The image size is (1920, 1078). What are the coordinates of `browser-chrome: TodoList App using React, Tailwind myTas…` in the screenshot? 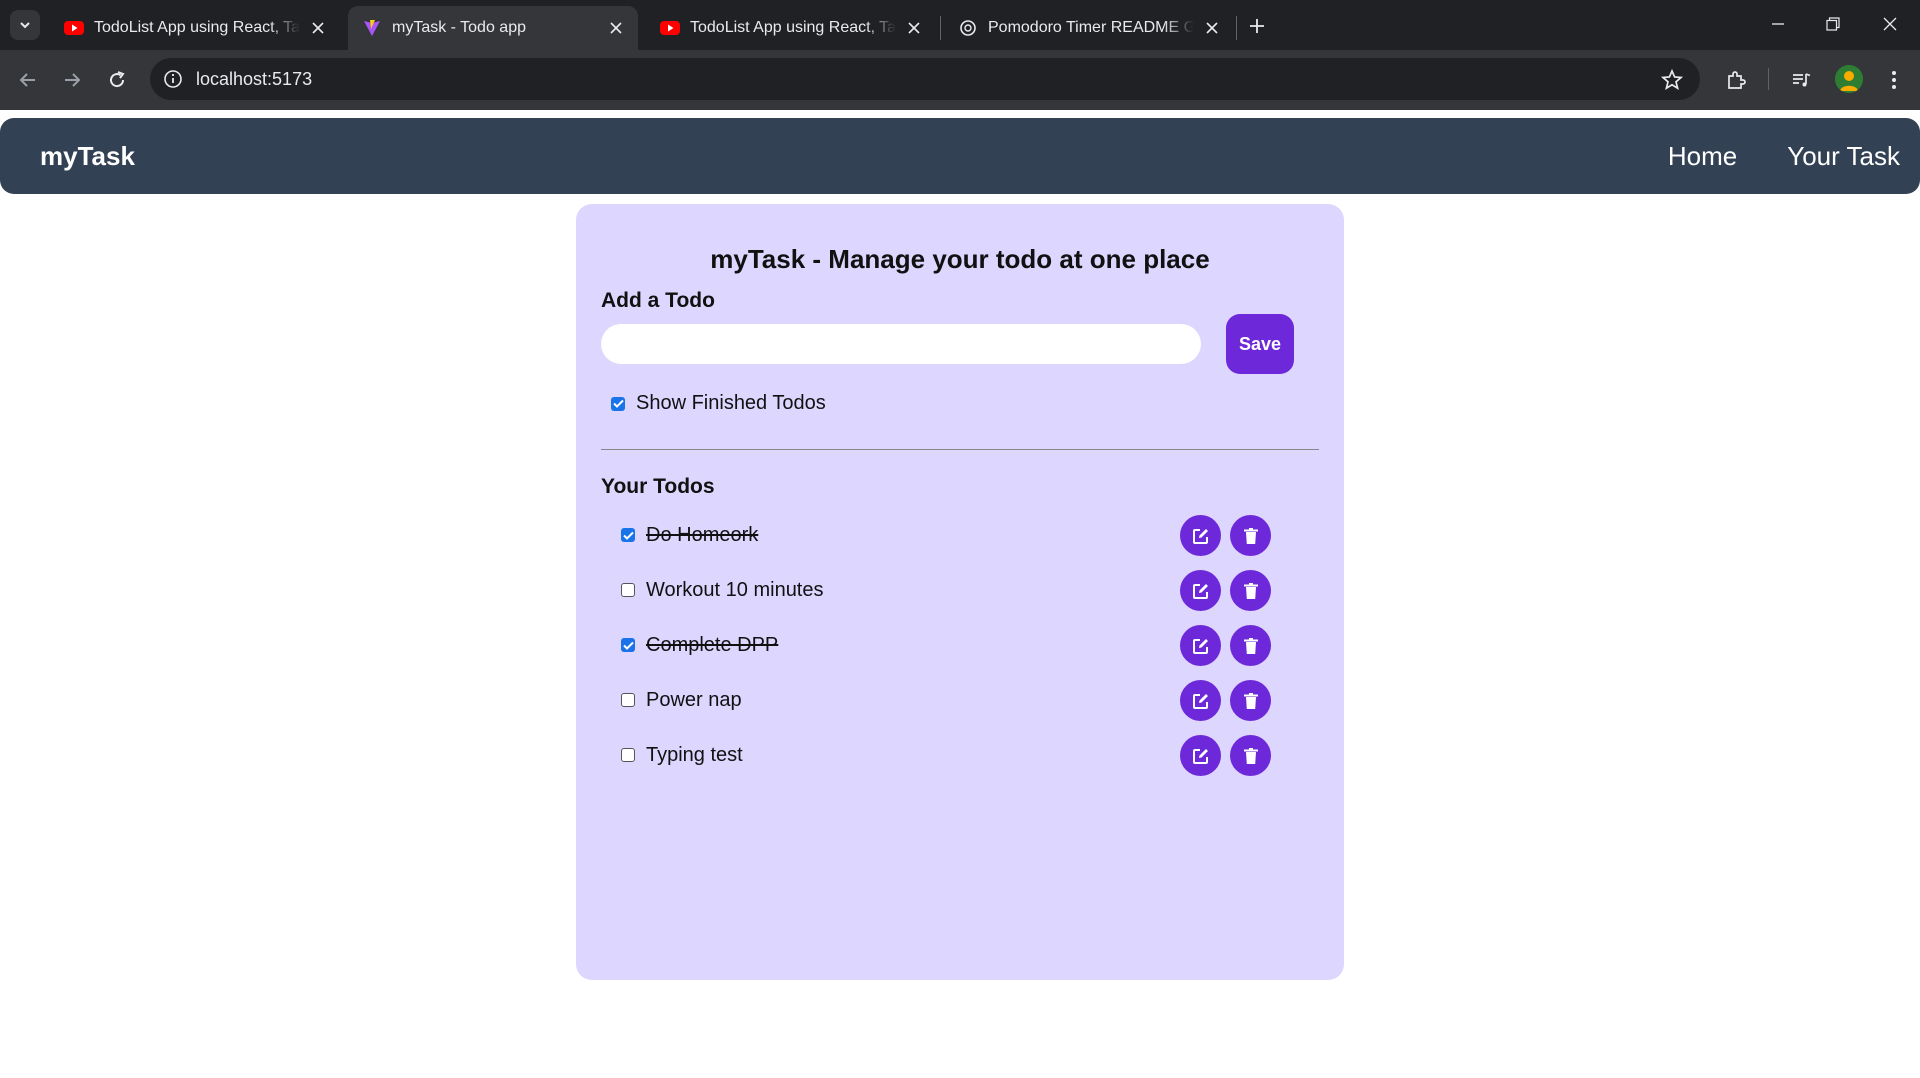 It's located at (960, 55).